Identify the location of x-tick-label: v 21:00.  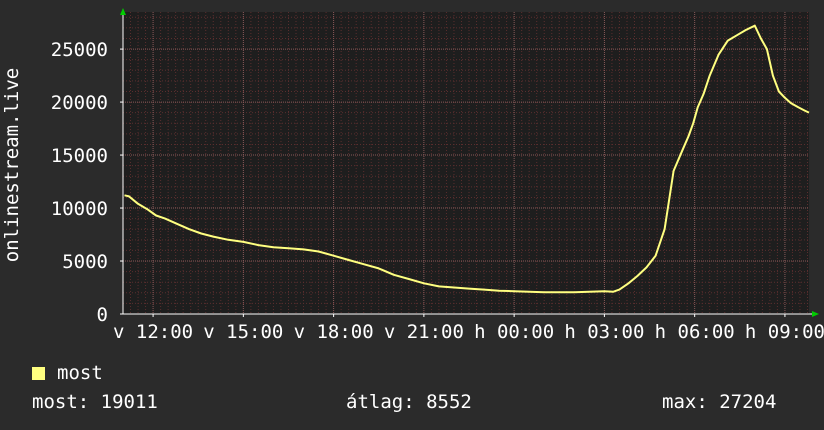
(424, 332).